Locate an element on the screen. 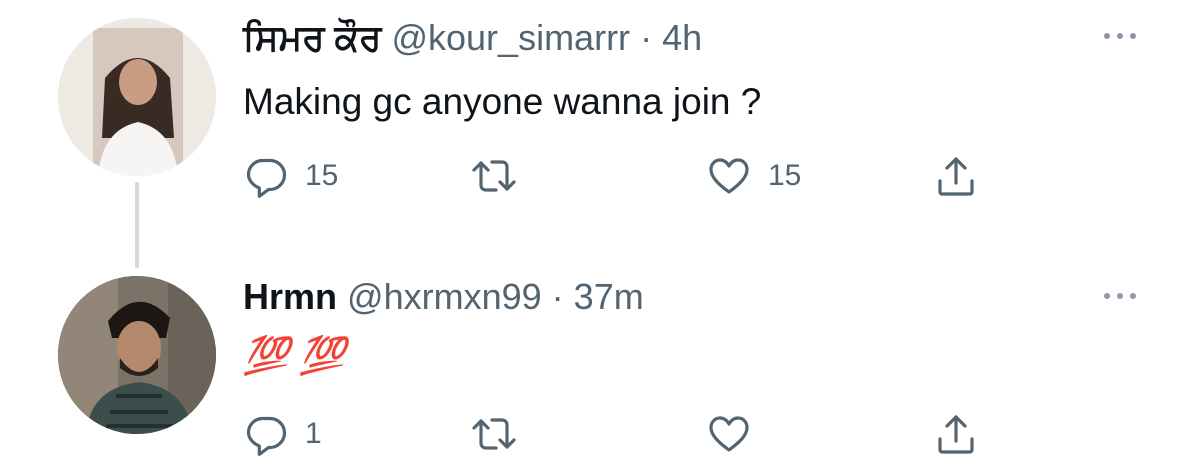  tweet-text: 💯 💯 is located at coordinates (294, 355).